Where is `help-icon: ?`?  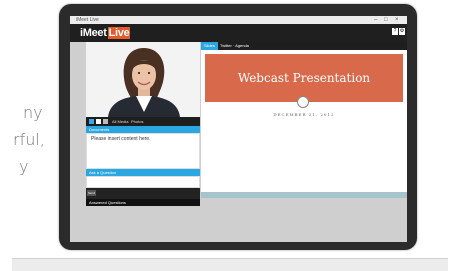 help-icon: ? is located at coordinates (395, 31).